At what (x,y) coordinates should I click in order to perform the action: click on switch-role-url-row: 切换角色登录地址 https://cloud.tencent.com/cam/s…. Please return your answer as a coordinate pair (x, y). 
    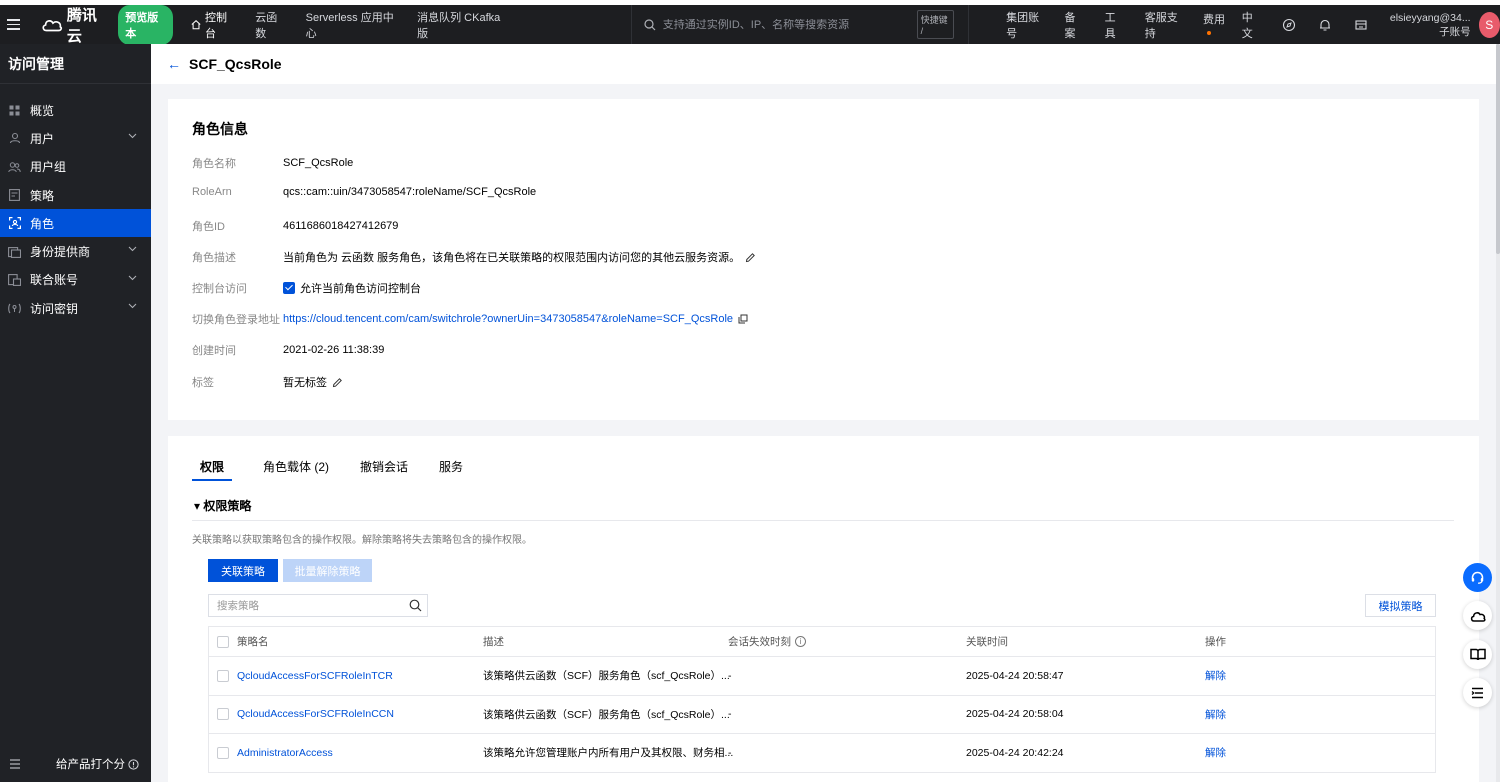
    Looking at the image, I should click on (470, 319).